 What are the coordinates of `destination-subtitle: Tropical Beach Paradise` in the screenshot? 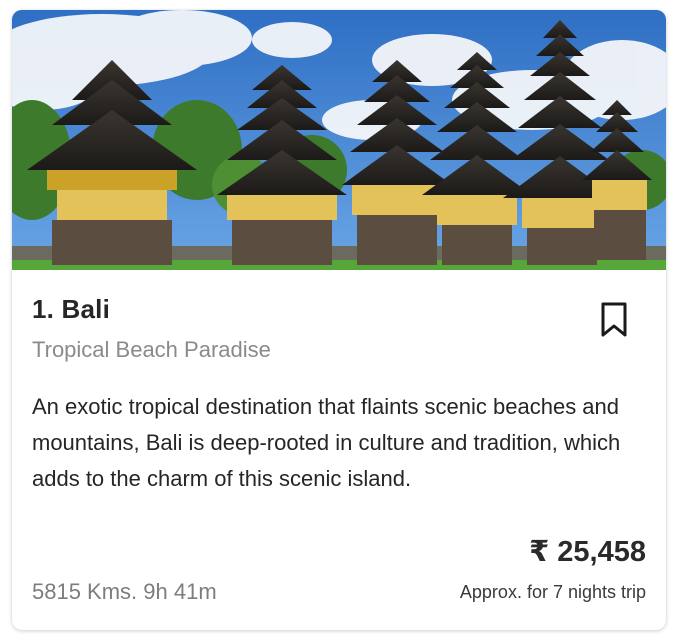 It's located at (151, 349).